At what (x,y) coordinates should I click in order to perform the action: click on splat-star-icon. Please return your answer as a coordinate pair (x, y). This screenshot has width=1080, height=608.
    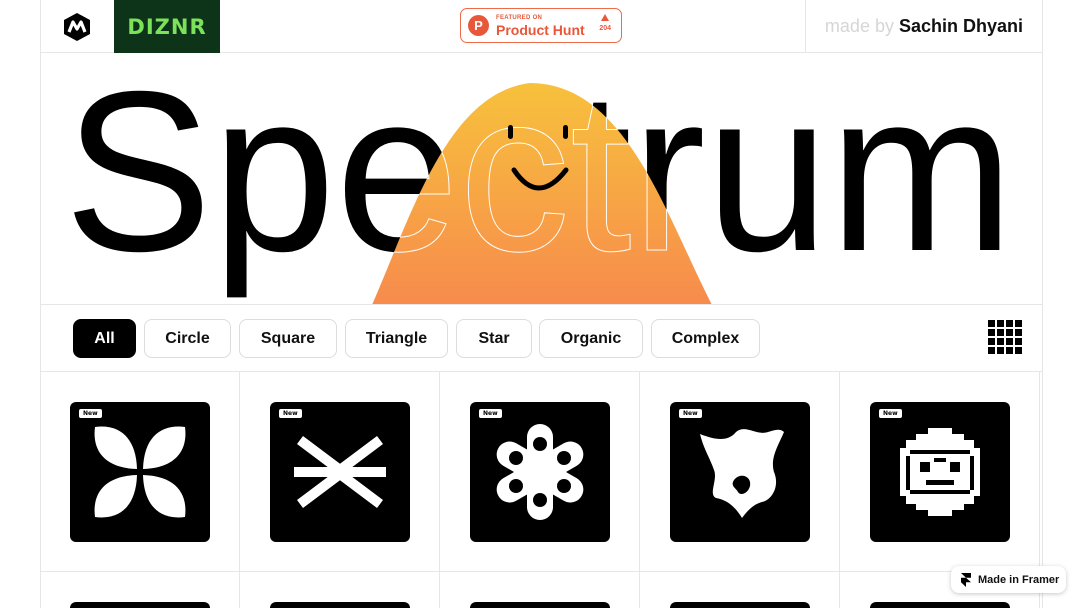
    Looking at the image, I should click on (742, 473).